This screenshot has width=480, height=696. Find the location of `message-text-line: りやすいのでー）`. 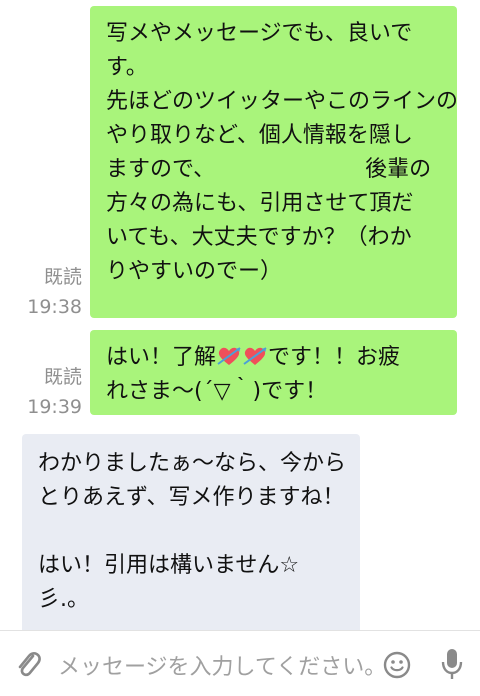

message-text-line: りやすいのでー） is located at coordinates (194, 271).